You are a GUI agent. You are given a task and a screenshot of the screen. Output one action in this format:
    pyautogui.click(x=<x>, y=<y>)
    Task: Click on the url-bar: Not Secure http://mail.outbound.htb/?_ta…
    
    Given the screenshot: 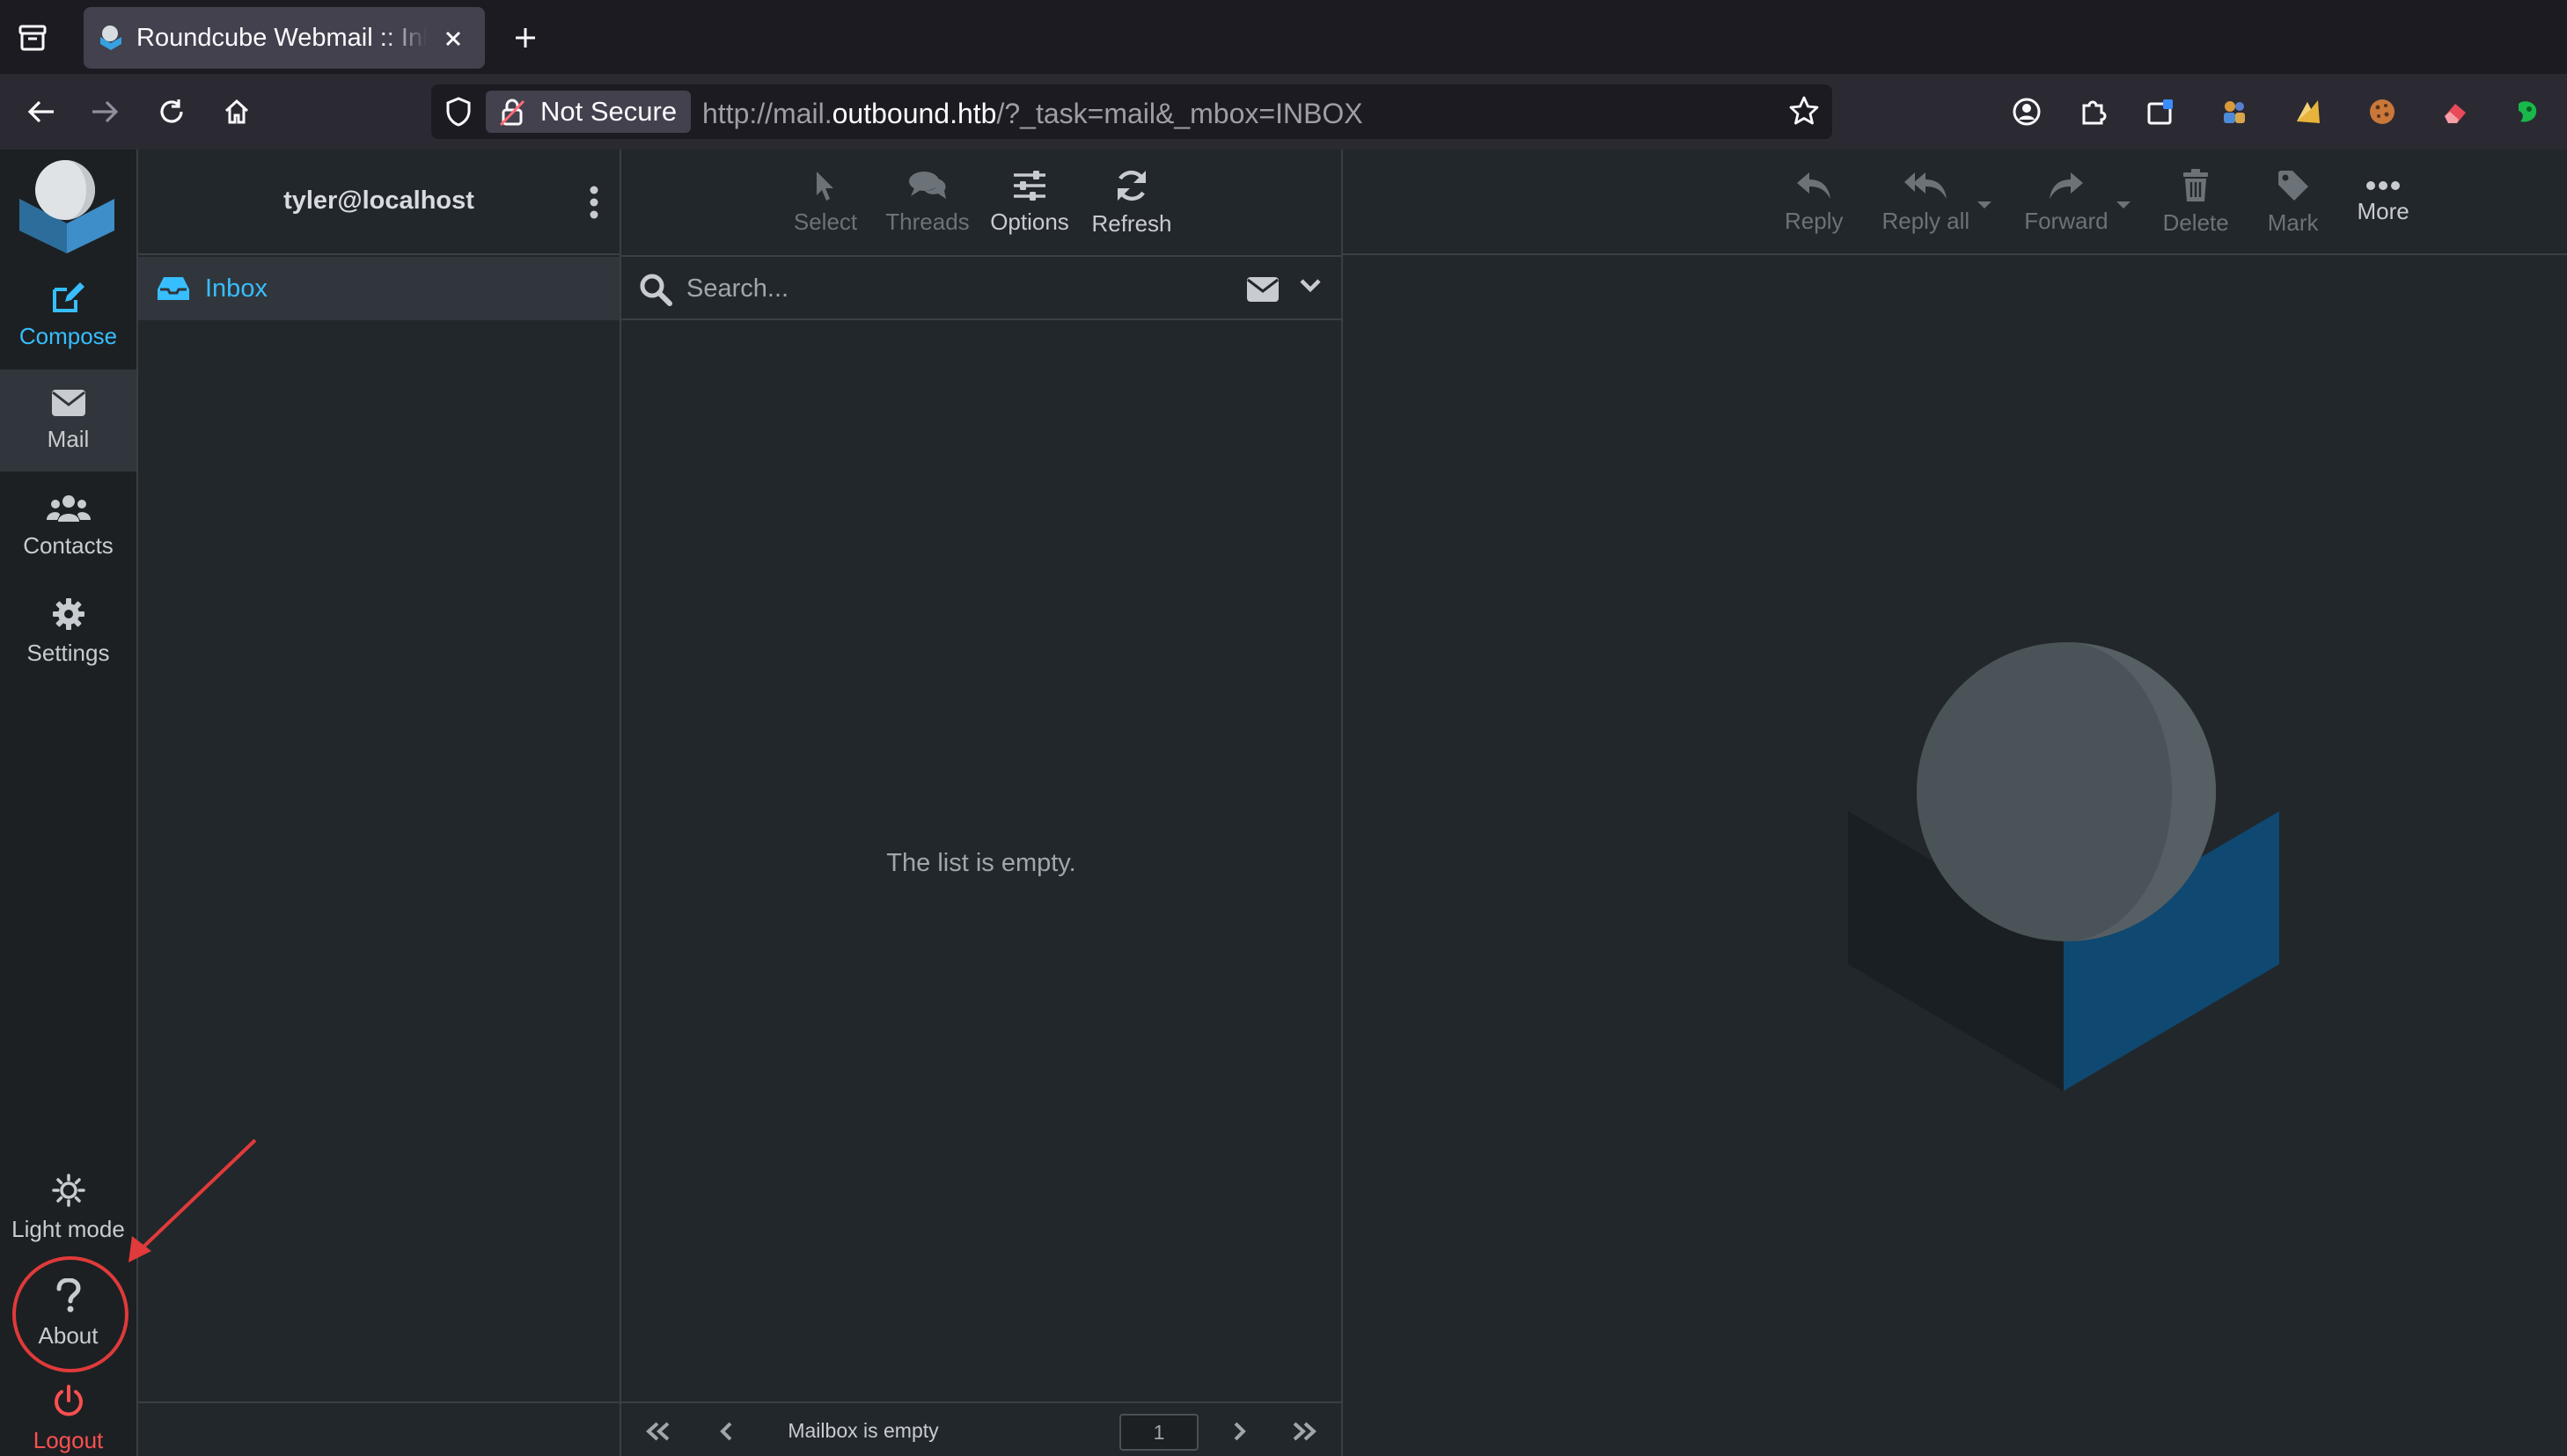 What is the action you would take?
    pyautogui.click(x=1131, y=111)
    